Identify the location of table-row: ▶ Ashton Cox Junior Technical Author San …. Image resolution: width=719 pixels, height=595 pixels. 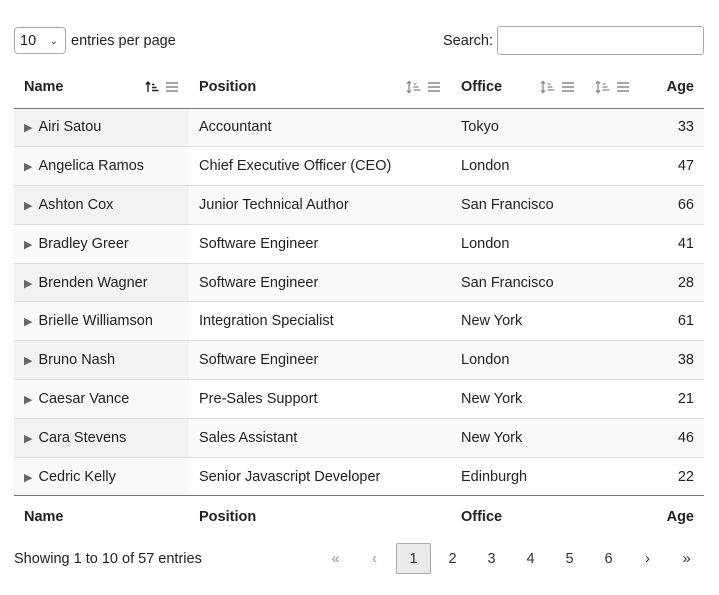
(359, 205).